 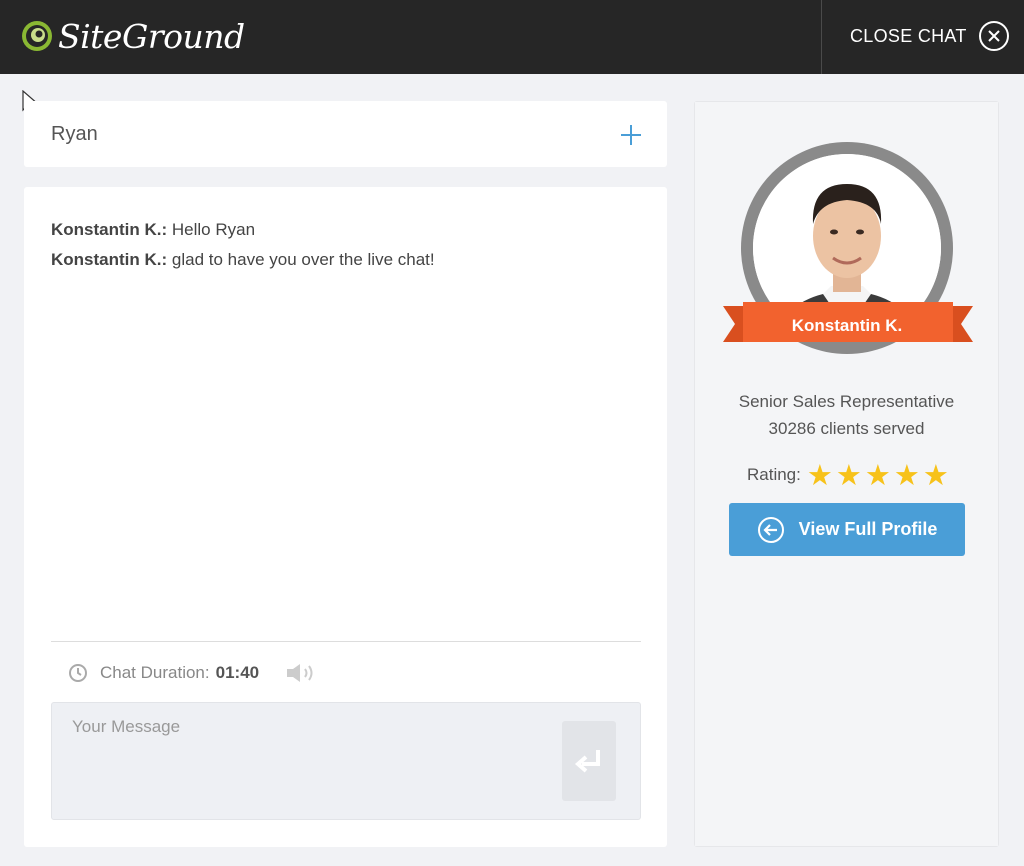 I want to click on message-text: Hello Ryan, so click(x=213, y=229).